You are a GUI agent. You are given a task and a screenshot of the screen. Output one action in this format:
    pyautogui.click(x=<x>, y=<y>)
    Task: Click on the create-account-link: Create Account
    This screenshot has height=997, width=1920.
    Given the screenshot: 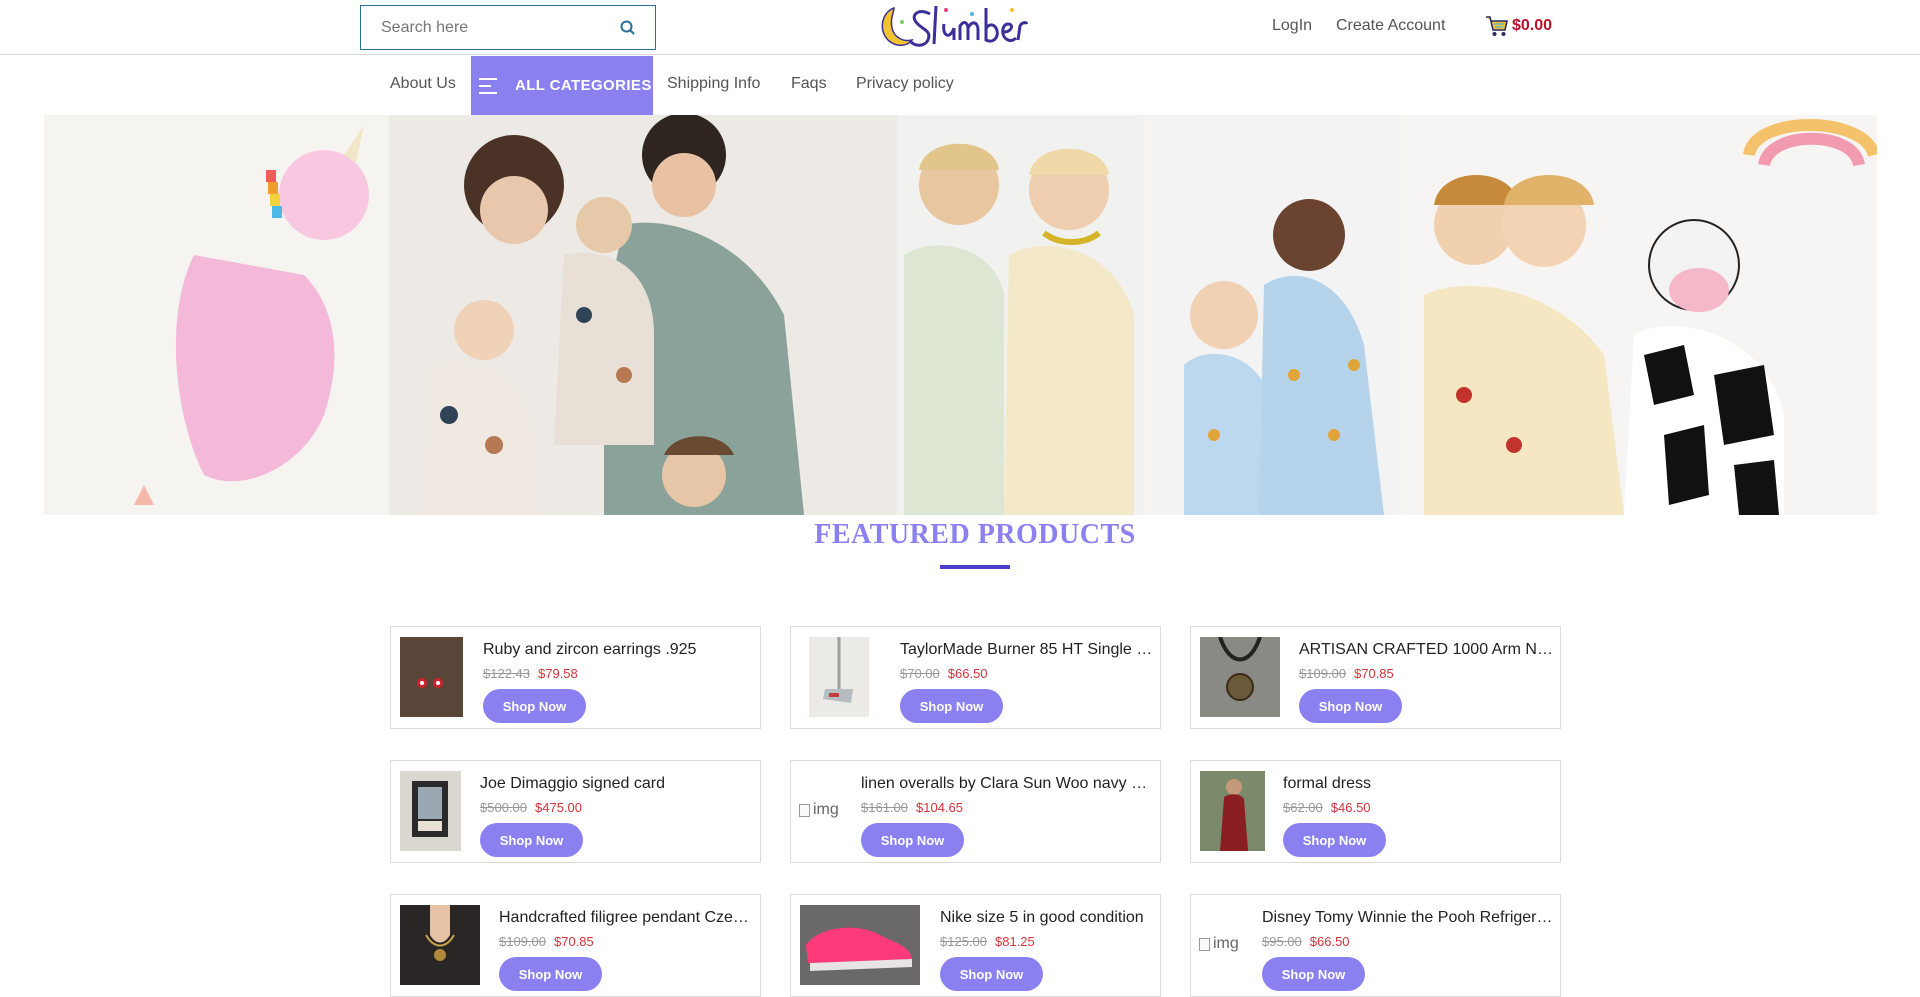 What is the action you would take?
    pyautogui.click(x=1390, y=26)
    